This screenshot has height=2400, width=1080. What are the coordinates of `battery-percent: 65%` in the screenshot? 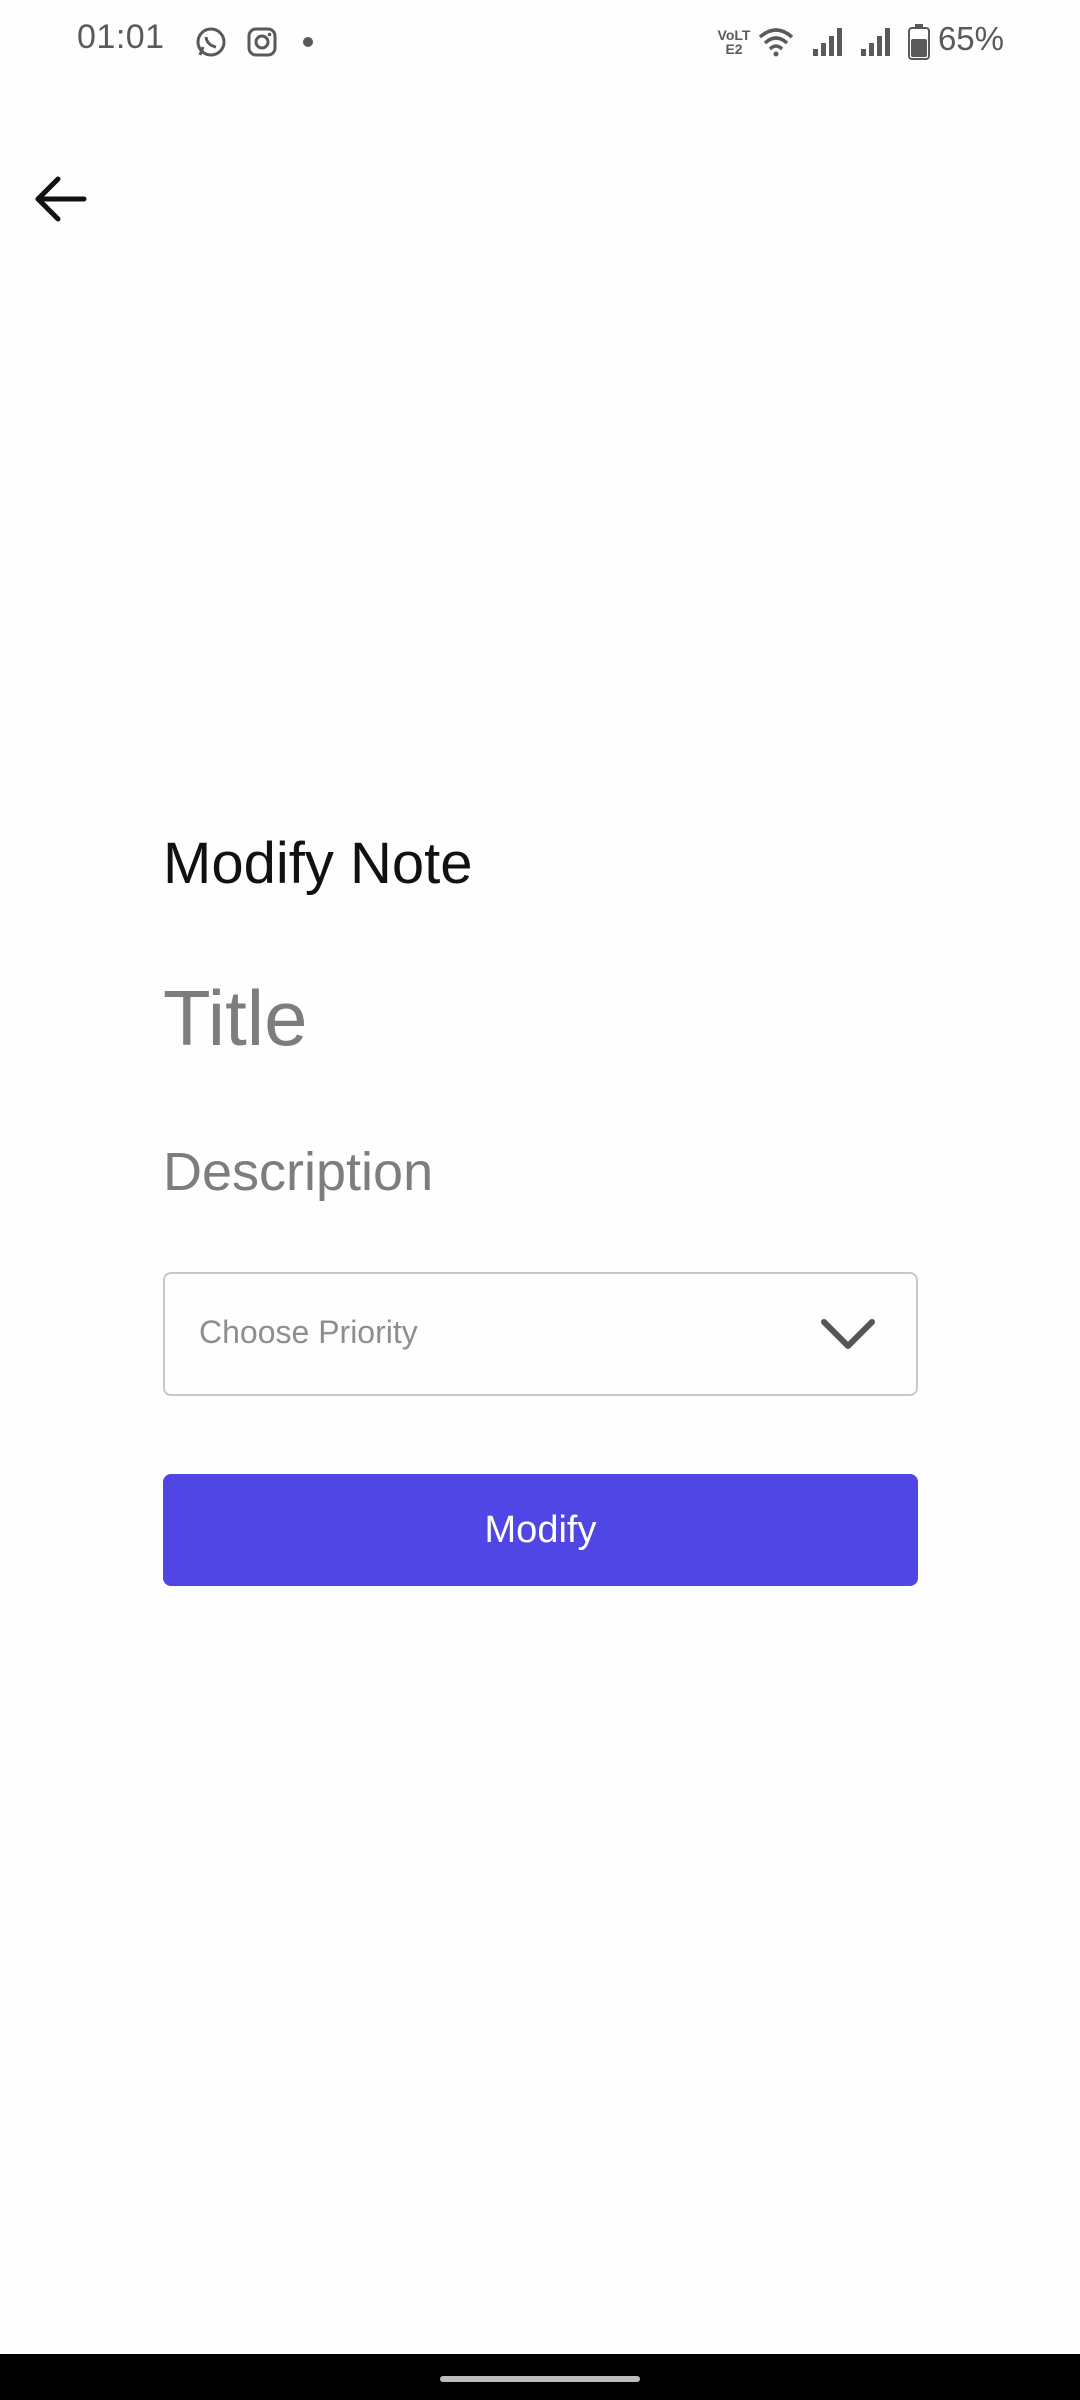 It's located at (970, 38).